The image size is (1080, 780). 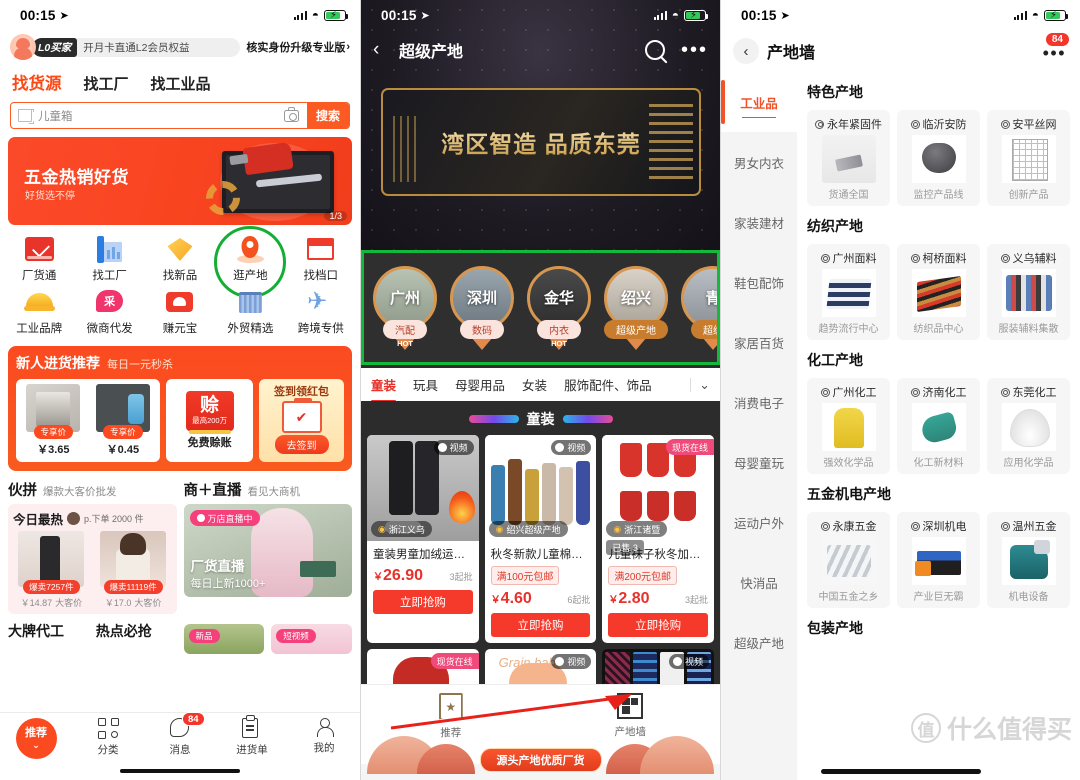 I want to click on origin-card: 广州化工 强效化学品, so click(x=848, y=426).